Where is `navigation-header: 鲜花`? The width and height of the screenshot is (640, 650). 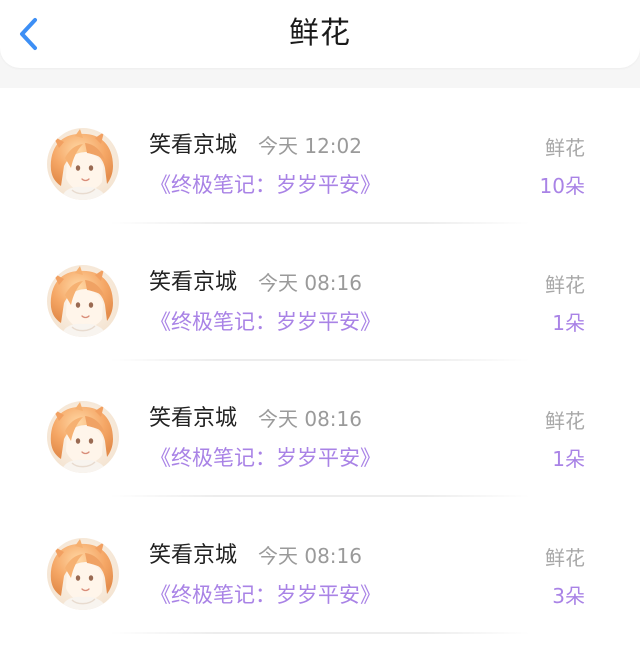
navigation-header: 鲜花 is located at coordinates (320, 34).